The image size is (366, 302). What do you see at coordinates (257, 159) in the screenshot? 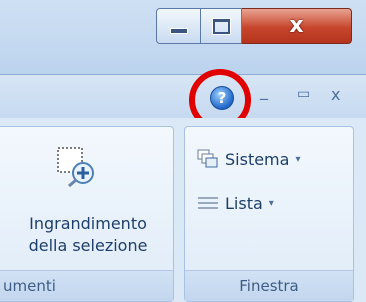
I see `system-label: Sistema` at bounding box center [257, 159].